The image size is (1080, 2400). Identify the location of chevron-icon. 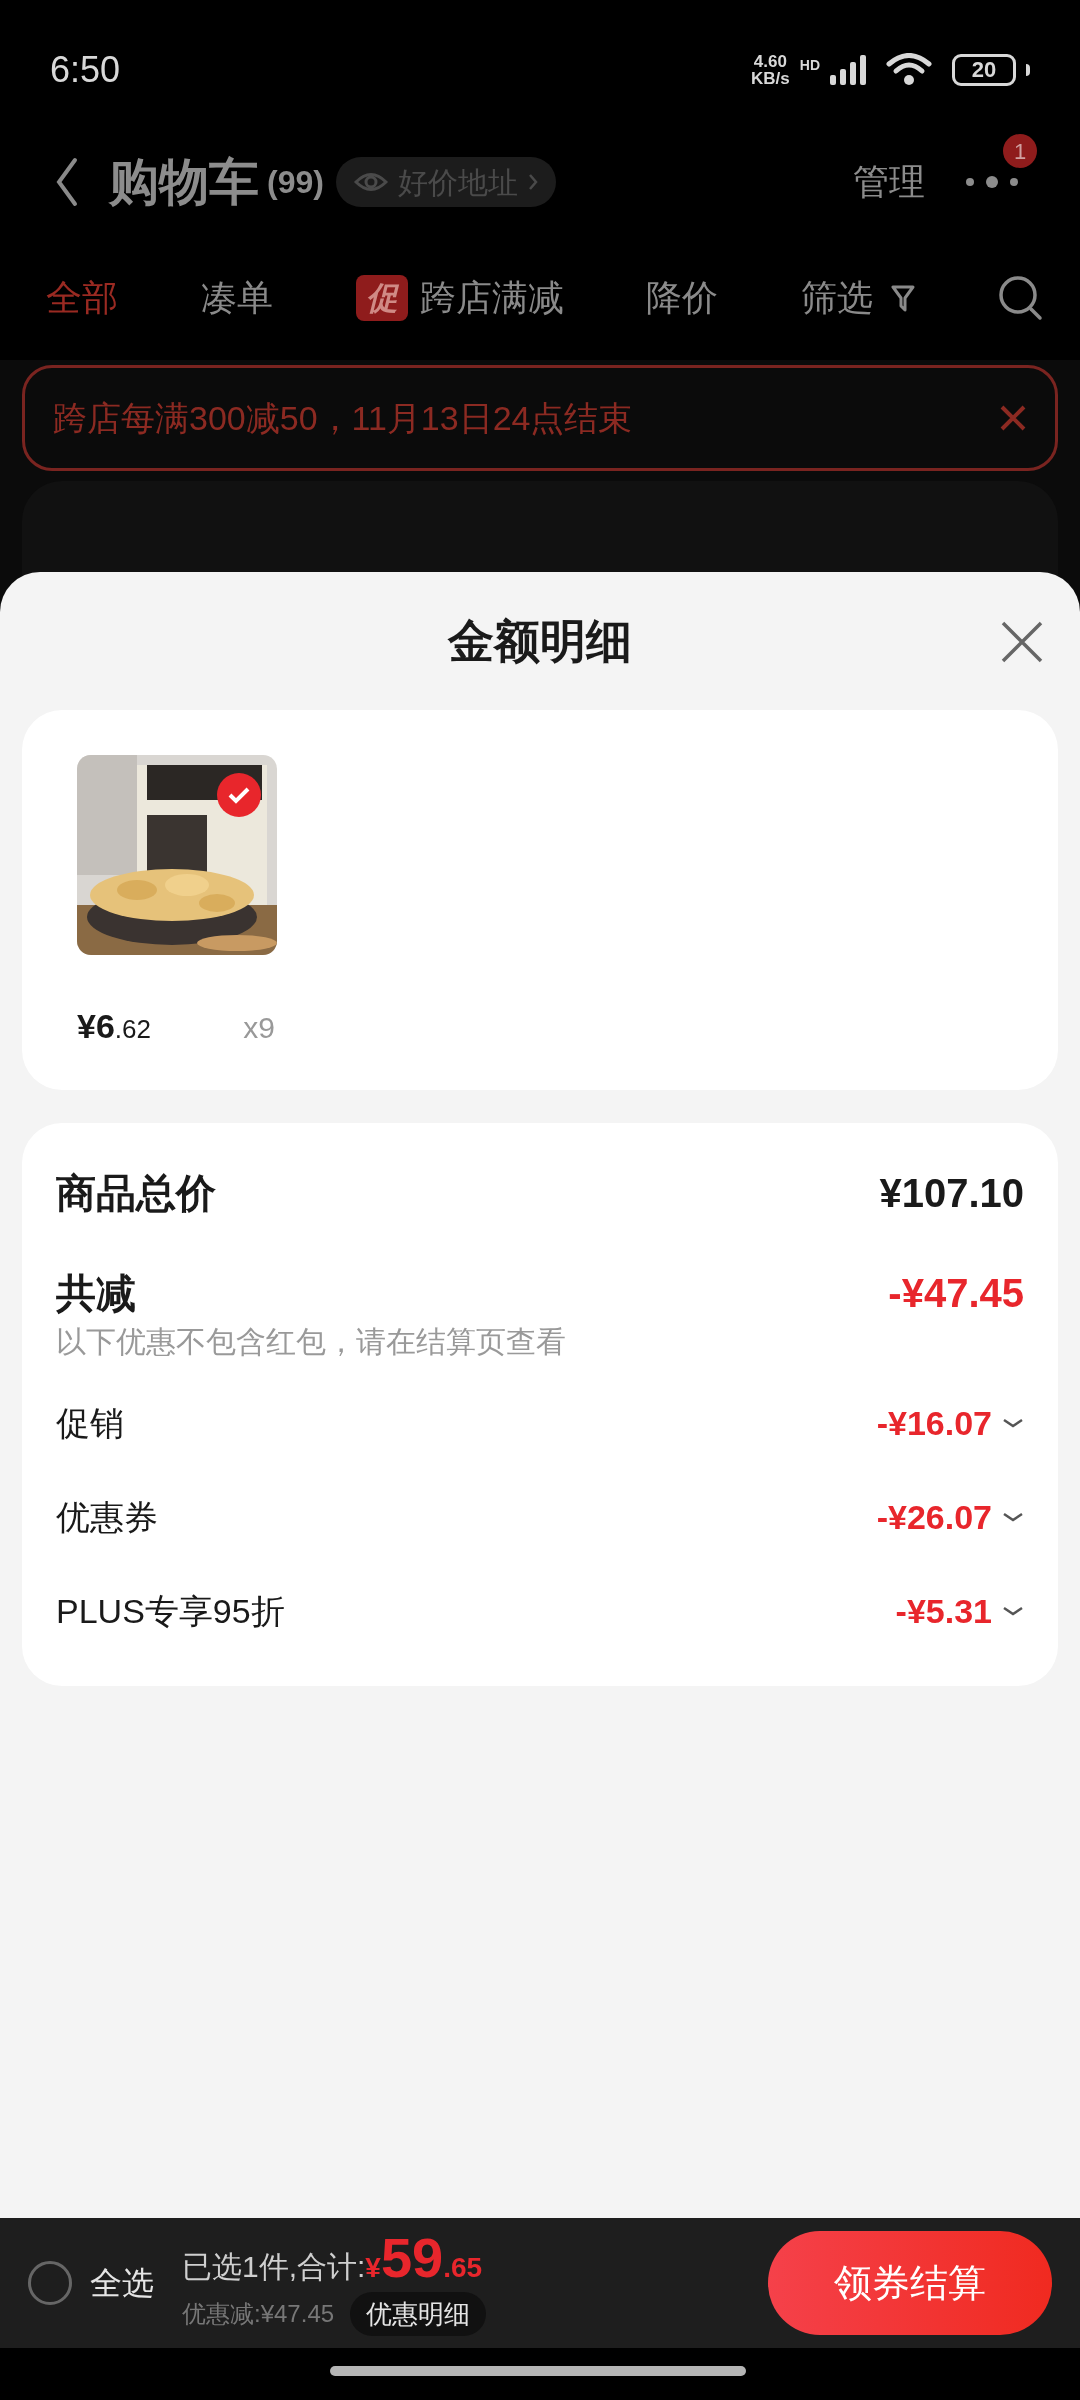
(532, 182).